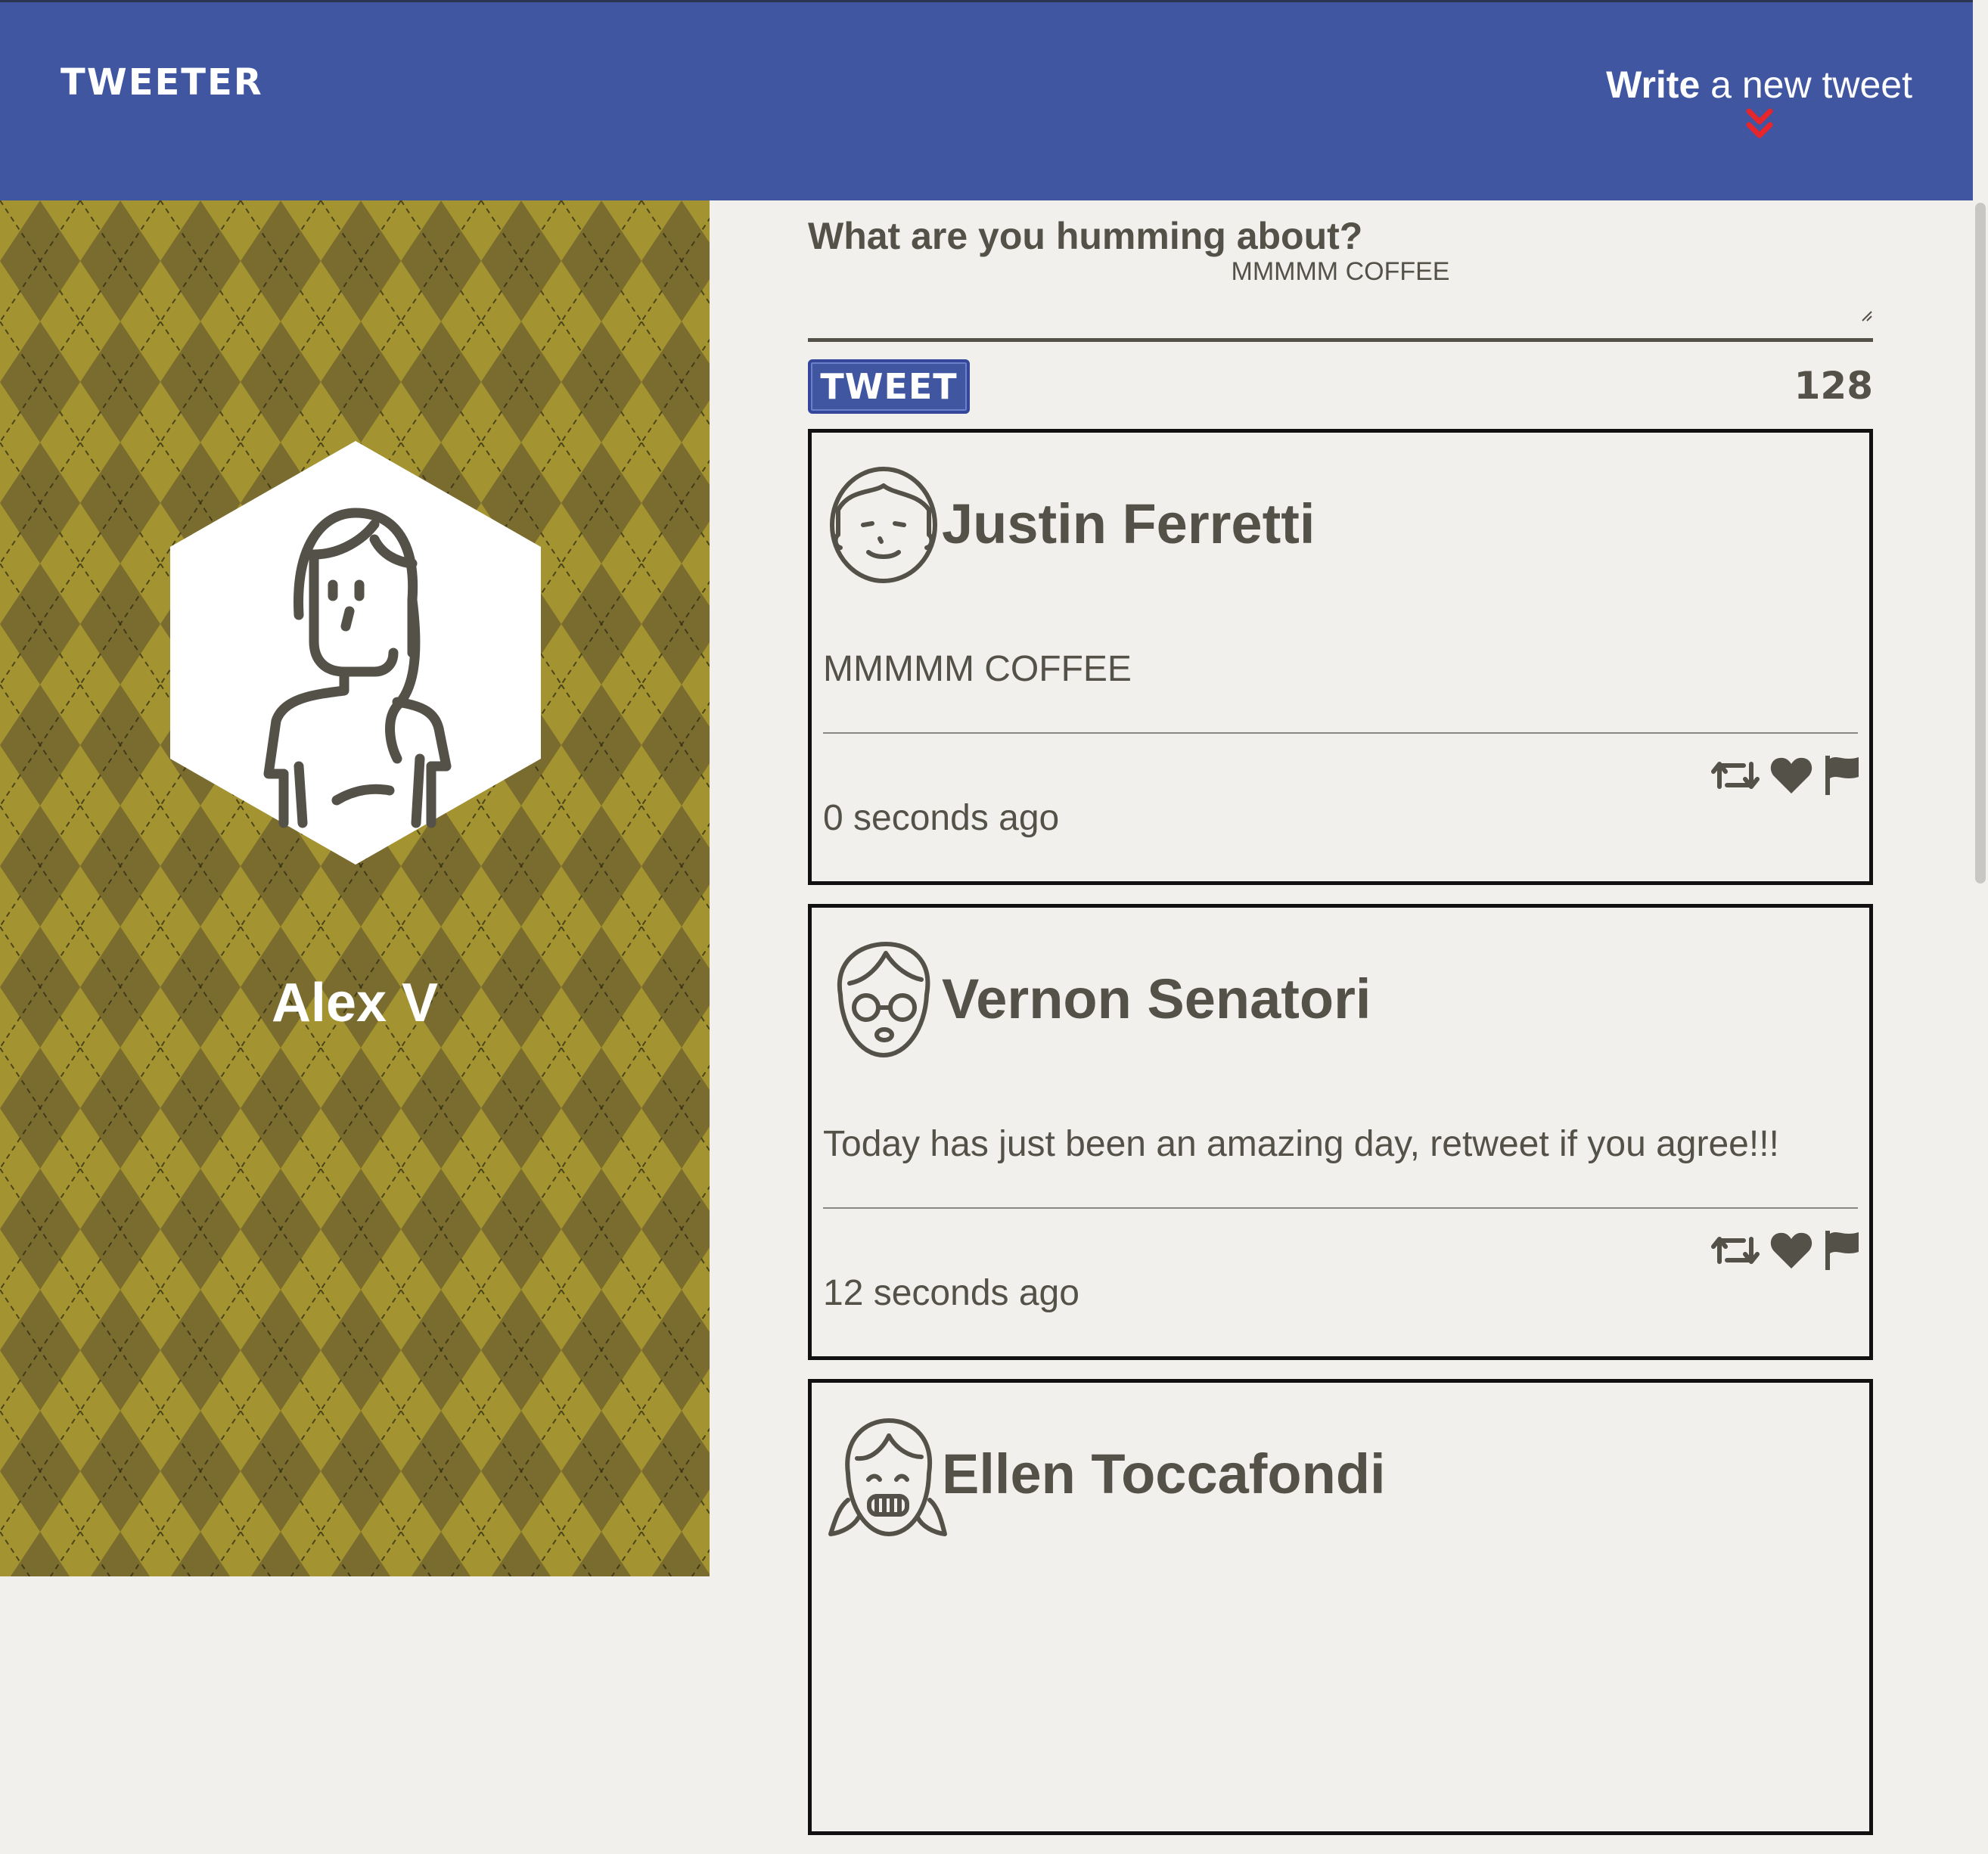 This screenshot has height=1854, width=1988. What do you see at coordinates (1834, 386) in the screenshot?
I see `character-counter: 128` at bounding box center [1834, 386].